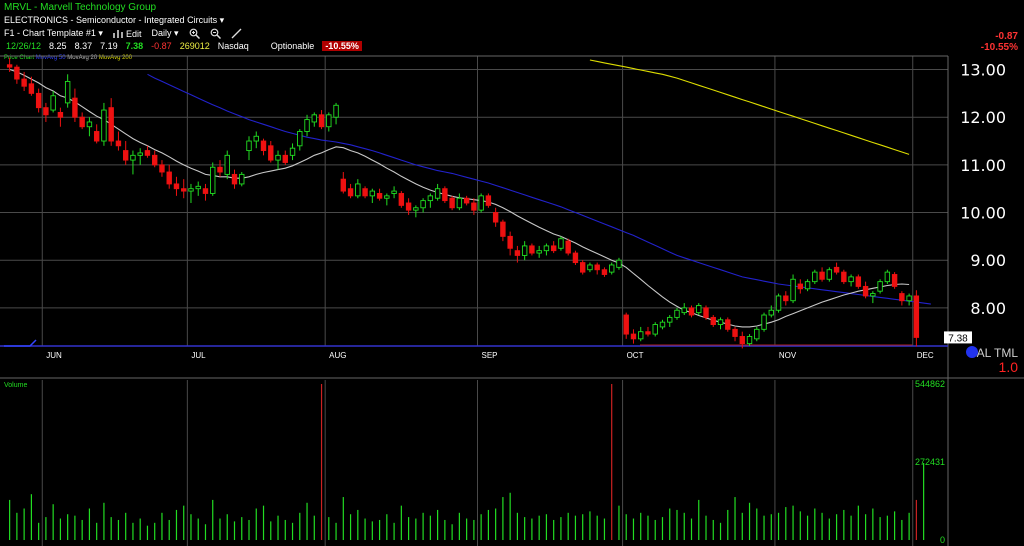  Describe the element at coordinates (20, 343) in the screenshot. I see `left-baseline-marker` at that location.